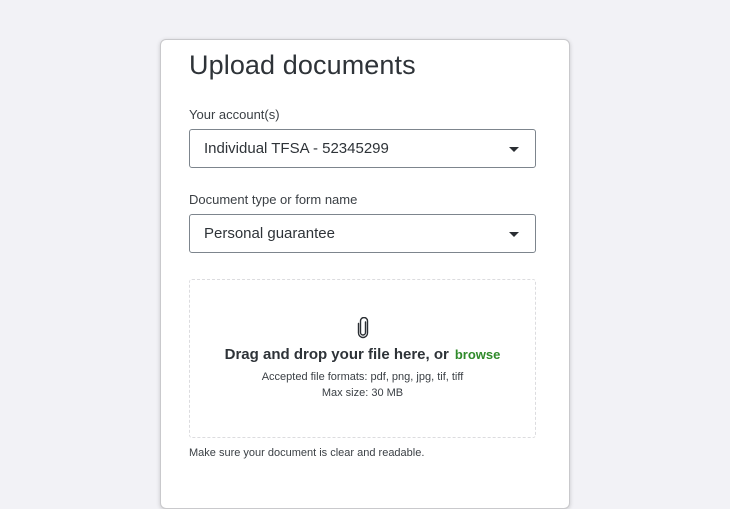 This screenshot has height=509, width=730. I want to click on account-select-value: Individual TFSA - 52345299, so click(296, 148).